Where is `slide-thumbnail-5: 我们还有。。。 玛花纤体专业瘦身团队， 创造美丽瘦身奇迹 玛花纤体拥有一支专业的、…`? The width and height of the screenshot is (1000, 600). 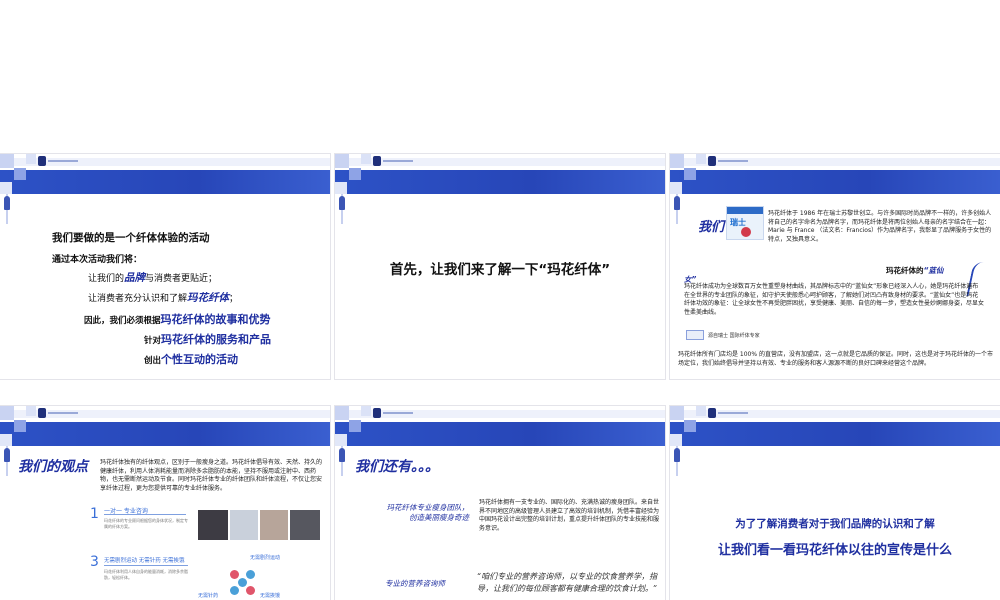
slide-thumbnail-5: 我们还有。。。 玛花纤体专业瘦身团队， 创造美丽瘦身奇迹 玛花纤体拥有一支专业的、… is located at coordinates (500, 503).